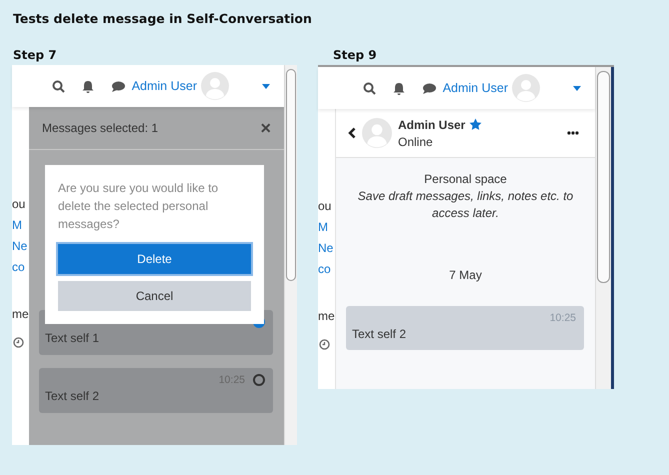 Image resolution: width=669 pixels, height=475 pixels. I want to click on message-time: 10:25, so click(563, 318).